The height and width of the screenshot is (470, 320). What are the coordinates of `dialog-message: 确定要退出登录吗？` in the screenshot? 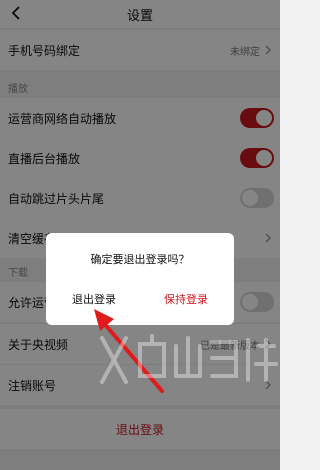 It's located at (140, 259).